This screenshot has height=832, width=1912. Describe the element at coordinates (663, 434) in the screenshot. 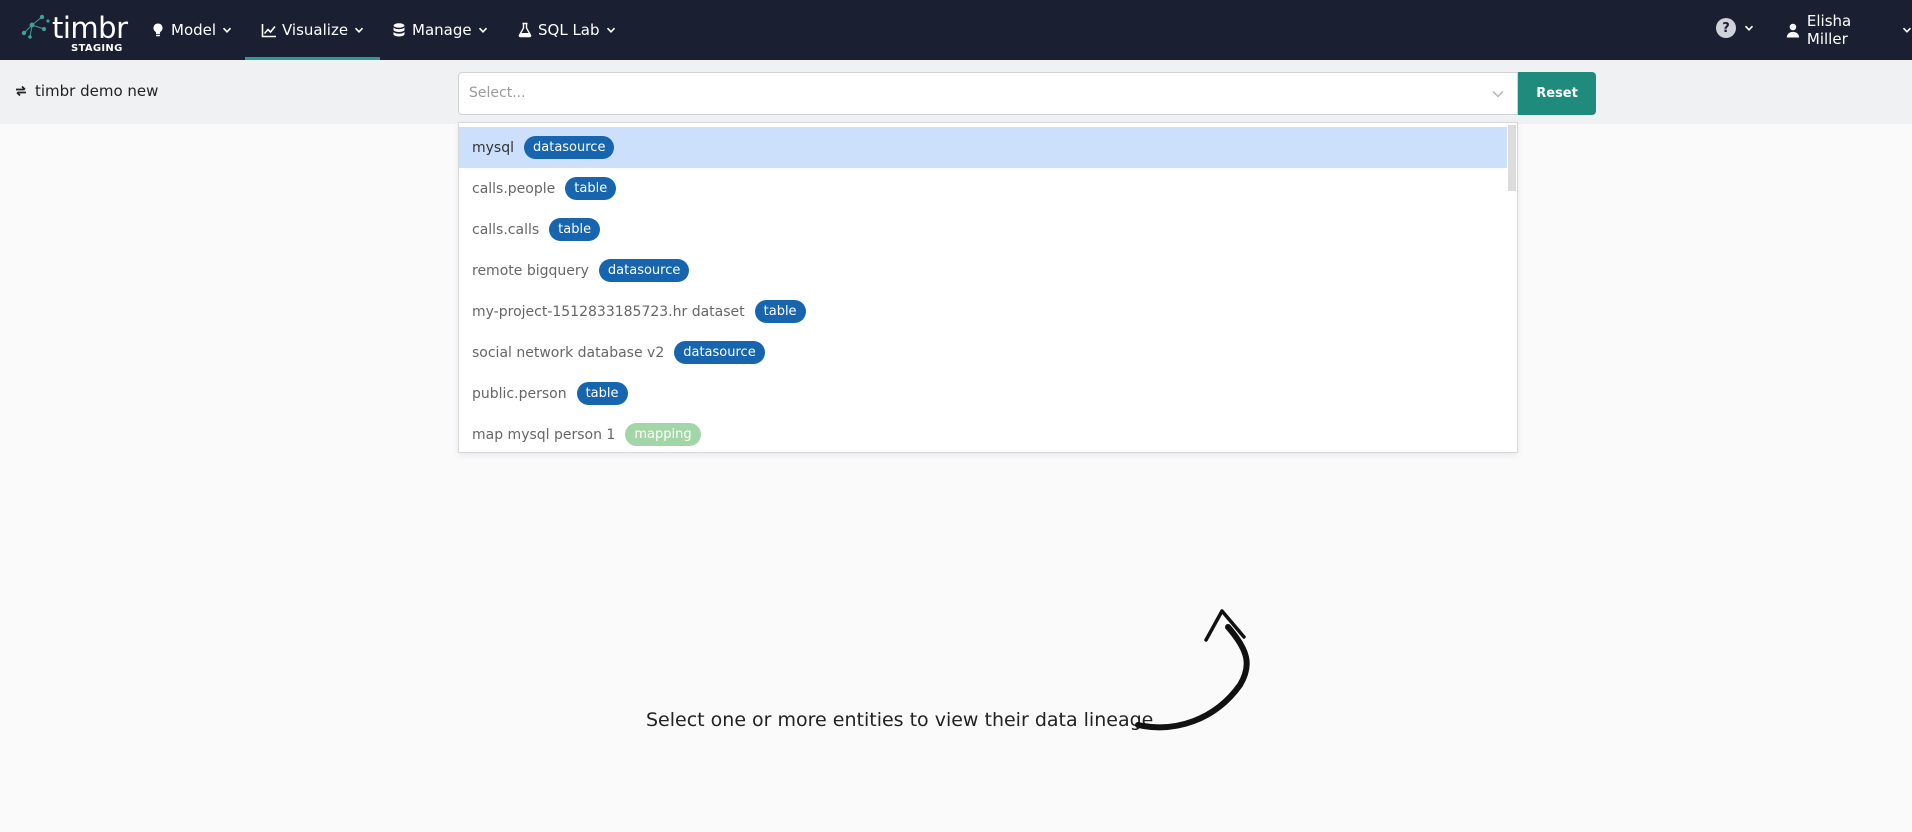

I see `type-badge: mapping` at that location.